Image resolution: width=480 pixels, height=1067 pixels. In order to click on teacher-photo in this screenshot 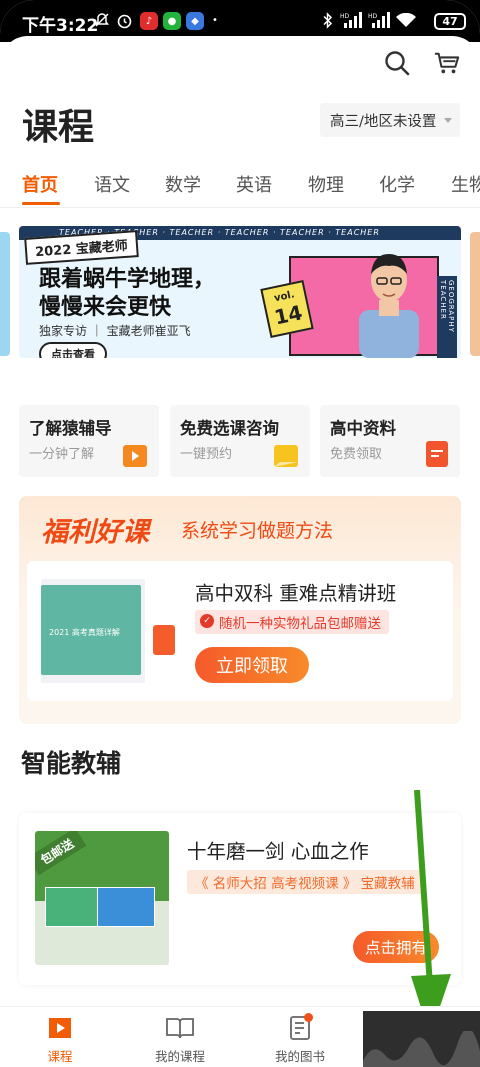, I will do `click(389, 306)`.